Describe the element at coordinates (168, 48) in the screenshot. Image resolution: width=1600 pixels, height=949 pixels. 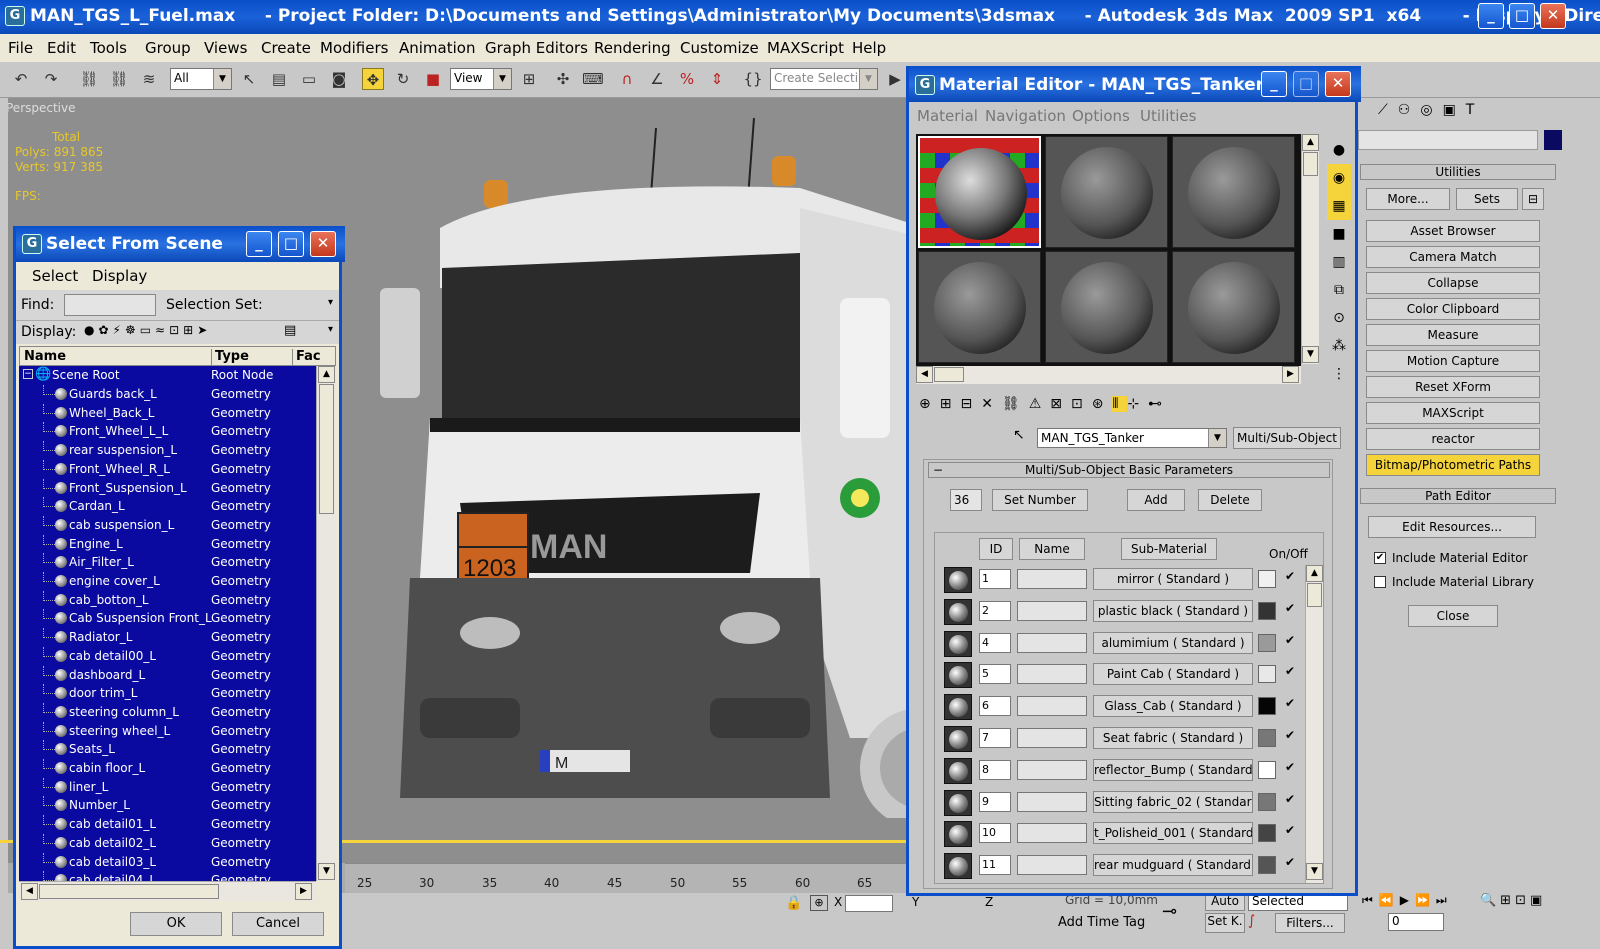
I see `menu-group: Group` at that location.